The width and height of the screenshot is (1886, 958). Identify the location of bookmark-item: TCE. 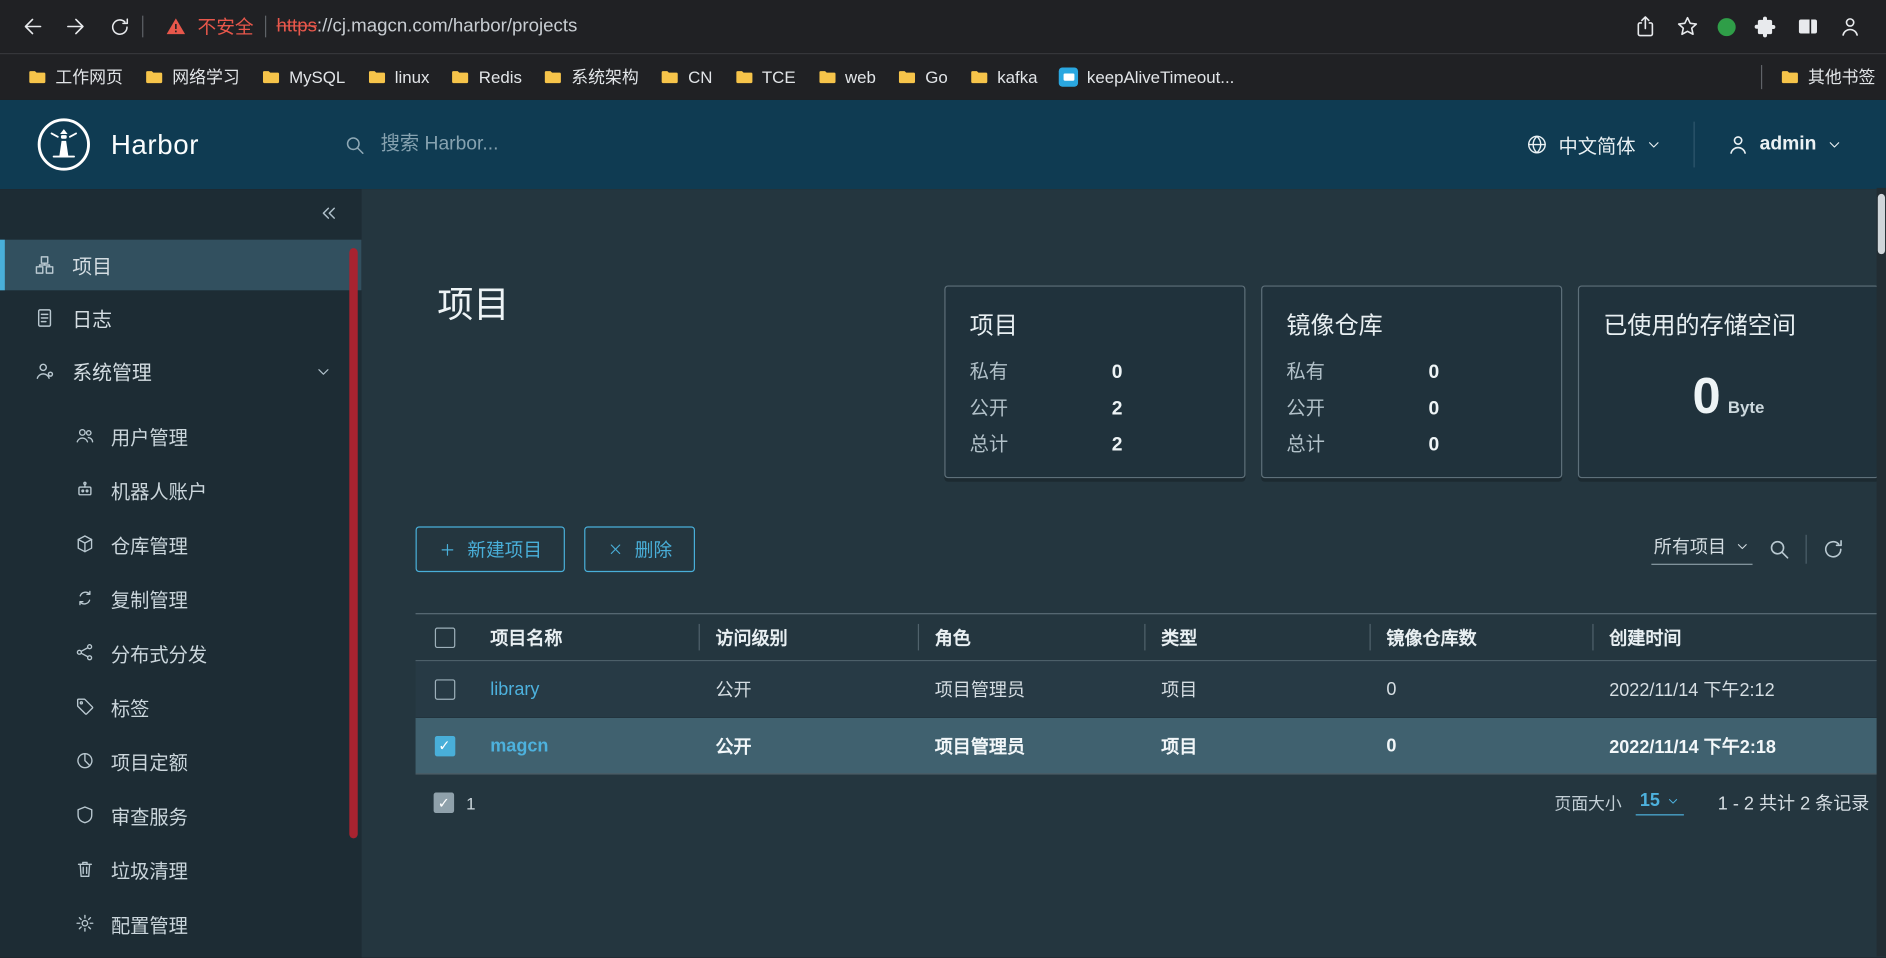
(764, 77).